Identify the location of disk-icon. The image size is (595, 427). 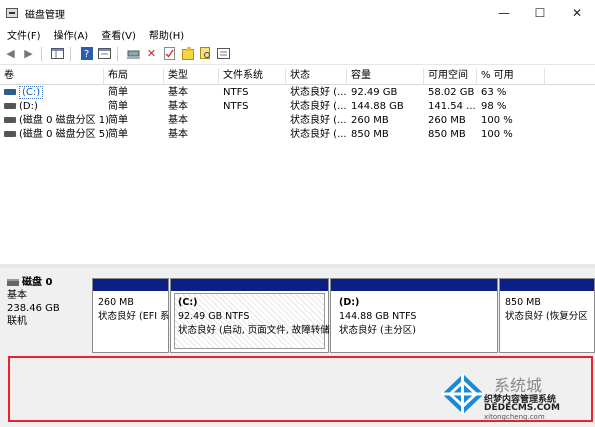
(13, 282).